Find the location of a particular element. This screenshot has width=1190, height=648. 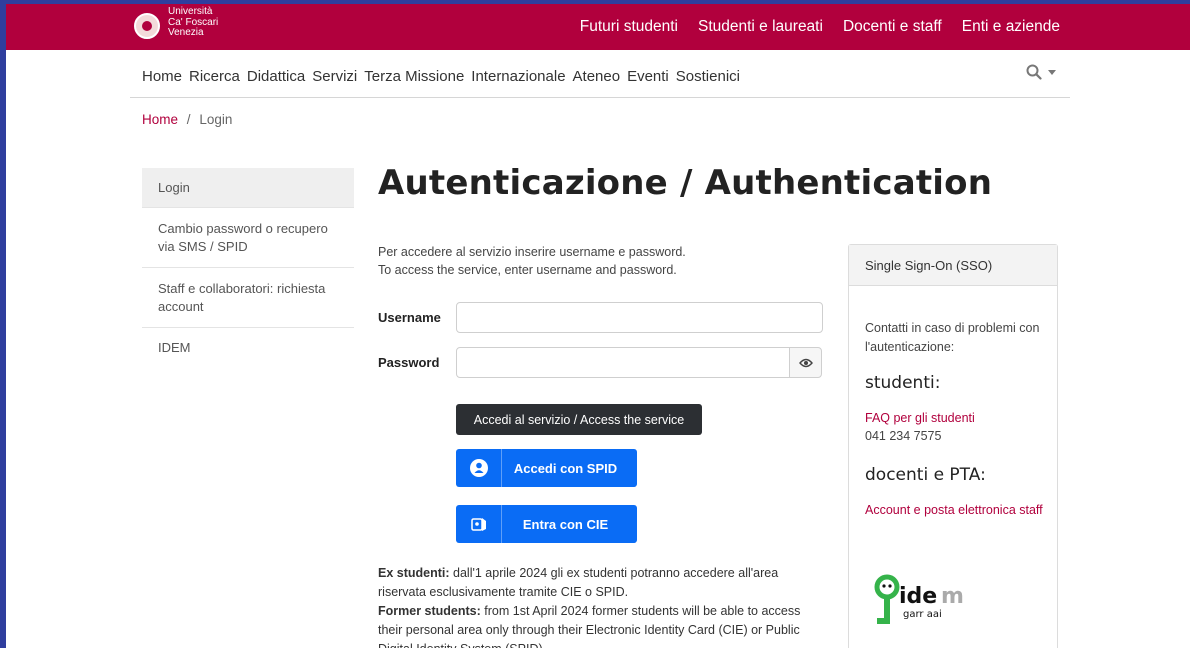

main-nav-internazionale: Internazionale is located at coordinates (518, 76).